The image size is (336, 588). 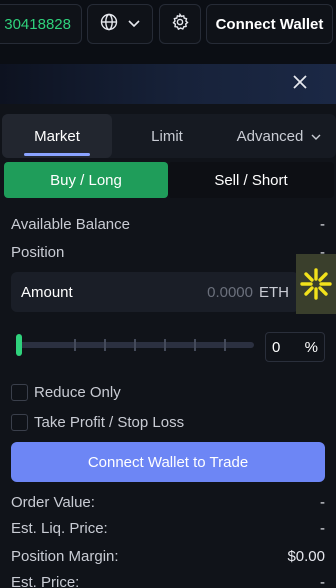 I want to click on close-button, so click(x=300, y=84).